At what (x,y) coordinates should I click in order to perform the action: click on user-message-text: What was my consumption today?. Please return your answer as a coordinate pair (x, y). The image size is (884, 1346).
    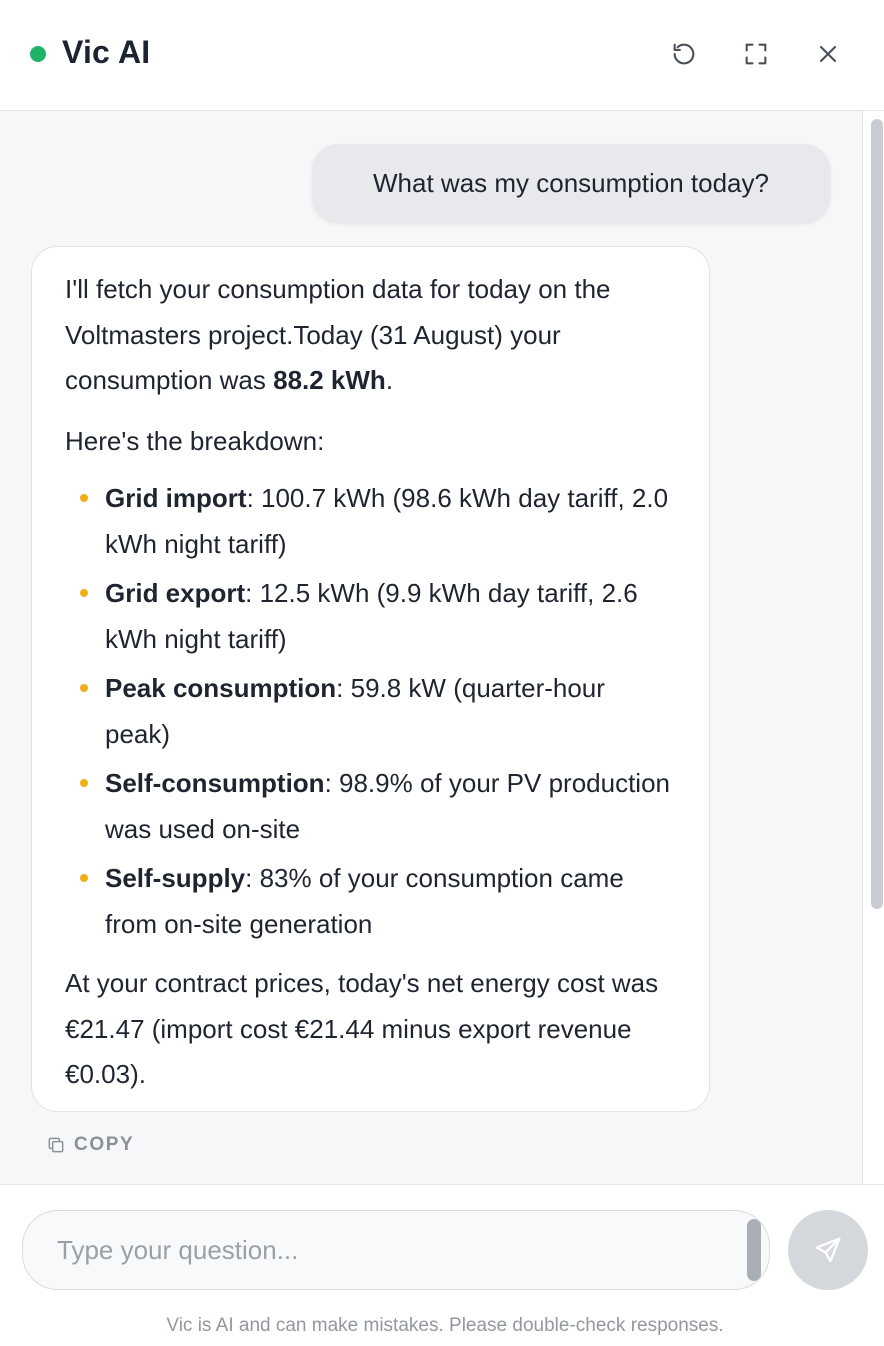
    Looking at the image, I should click on (571, 182).